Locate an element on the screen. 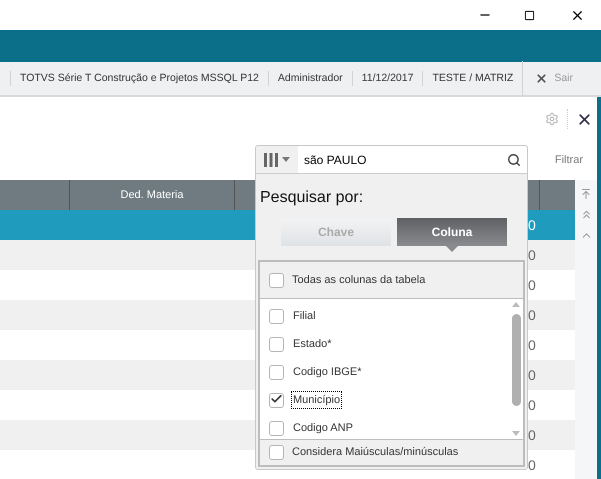  search-value: são PAULO is located at coordinates (336, 160).